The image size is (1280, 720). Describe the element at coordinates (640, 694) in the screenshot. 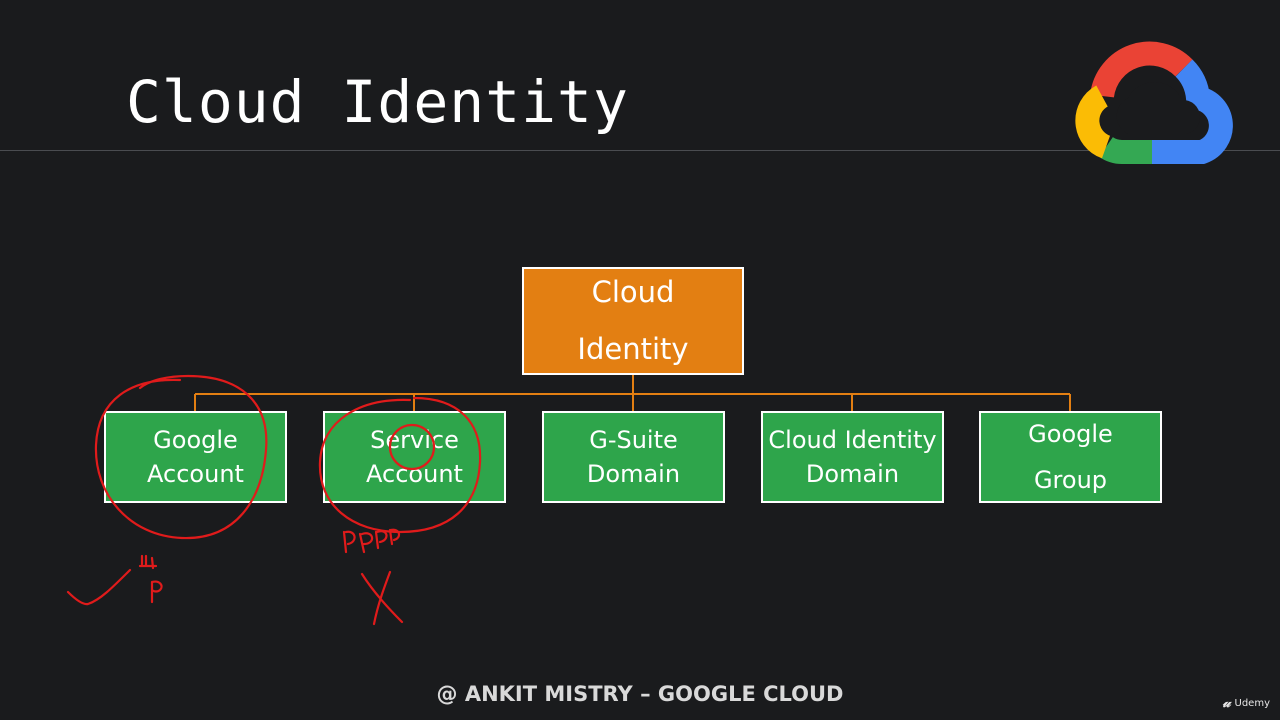

I see `slide-footer: @ ANKIT MISTRY – GOOGLE CLOUD` at that location.